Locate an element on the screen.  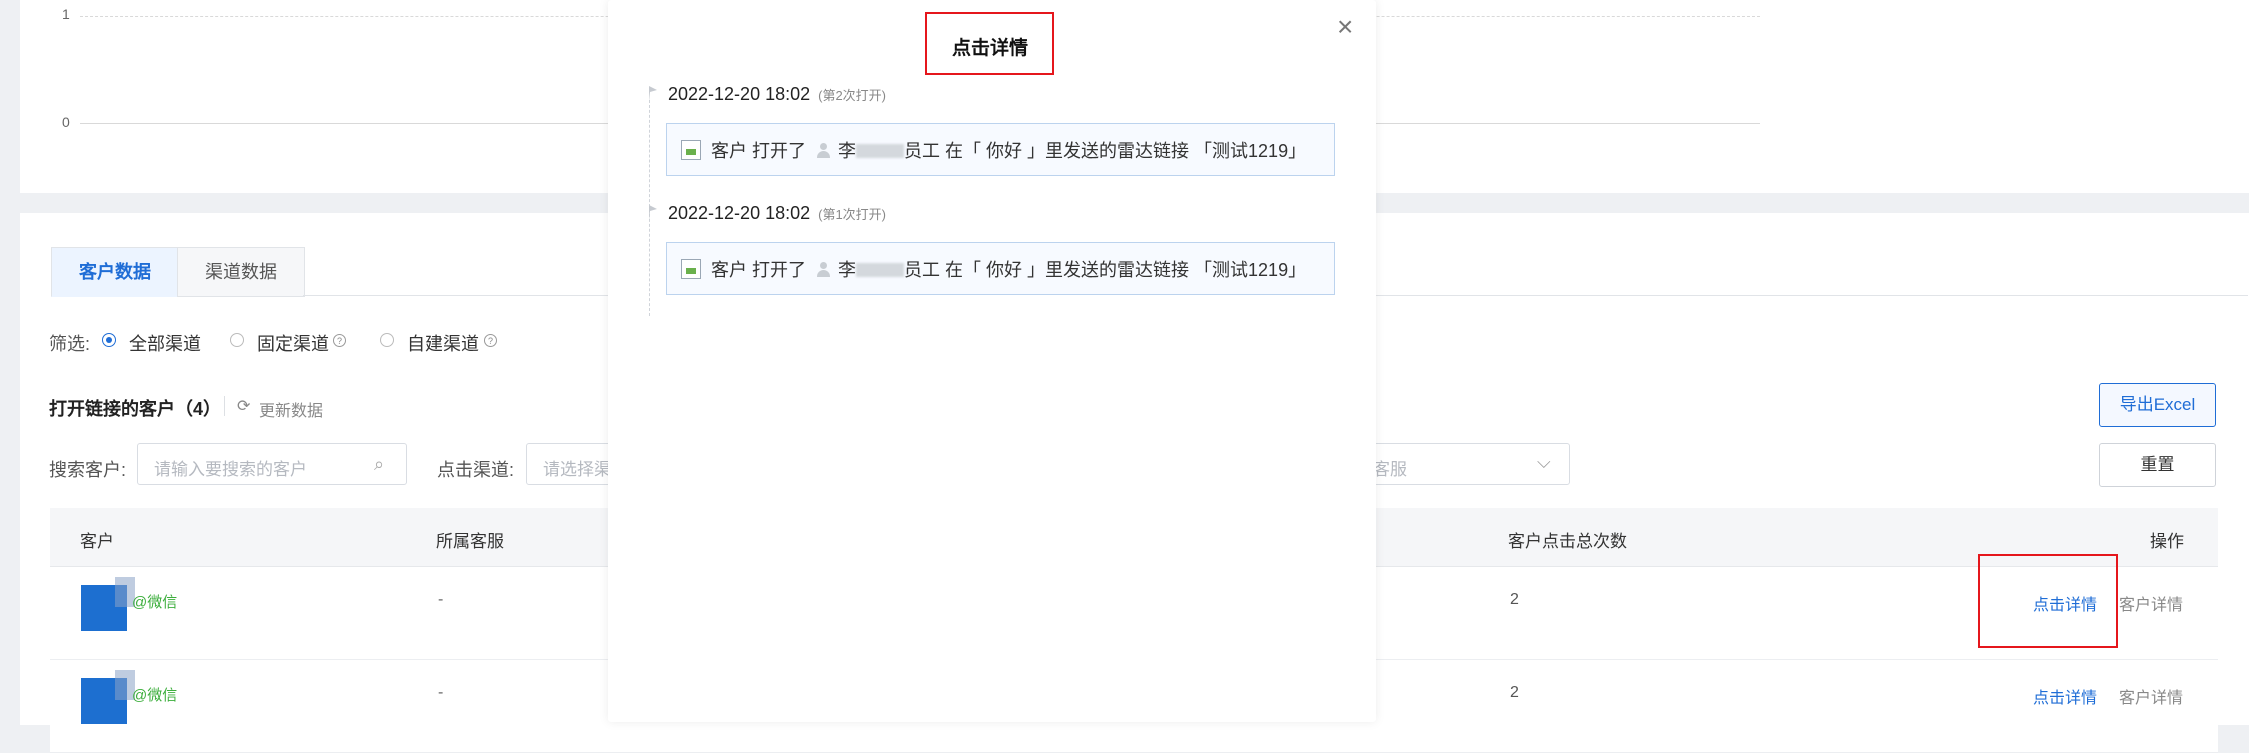
search-customer-label: 搜索客户: is located at coordinates (88, 470).